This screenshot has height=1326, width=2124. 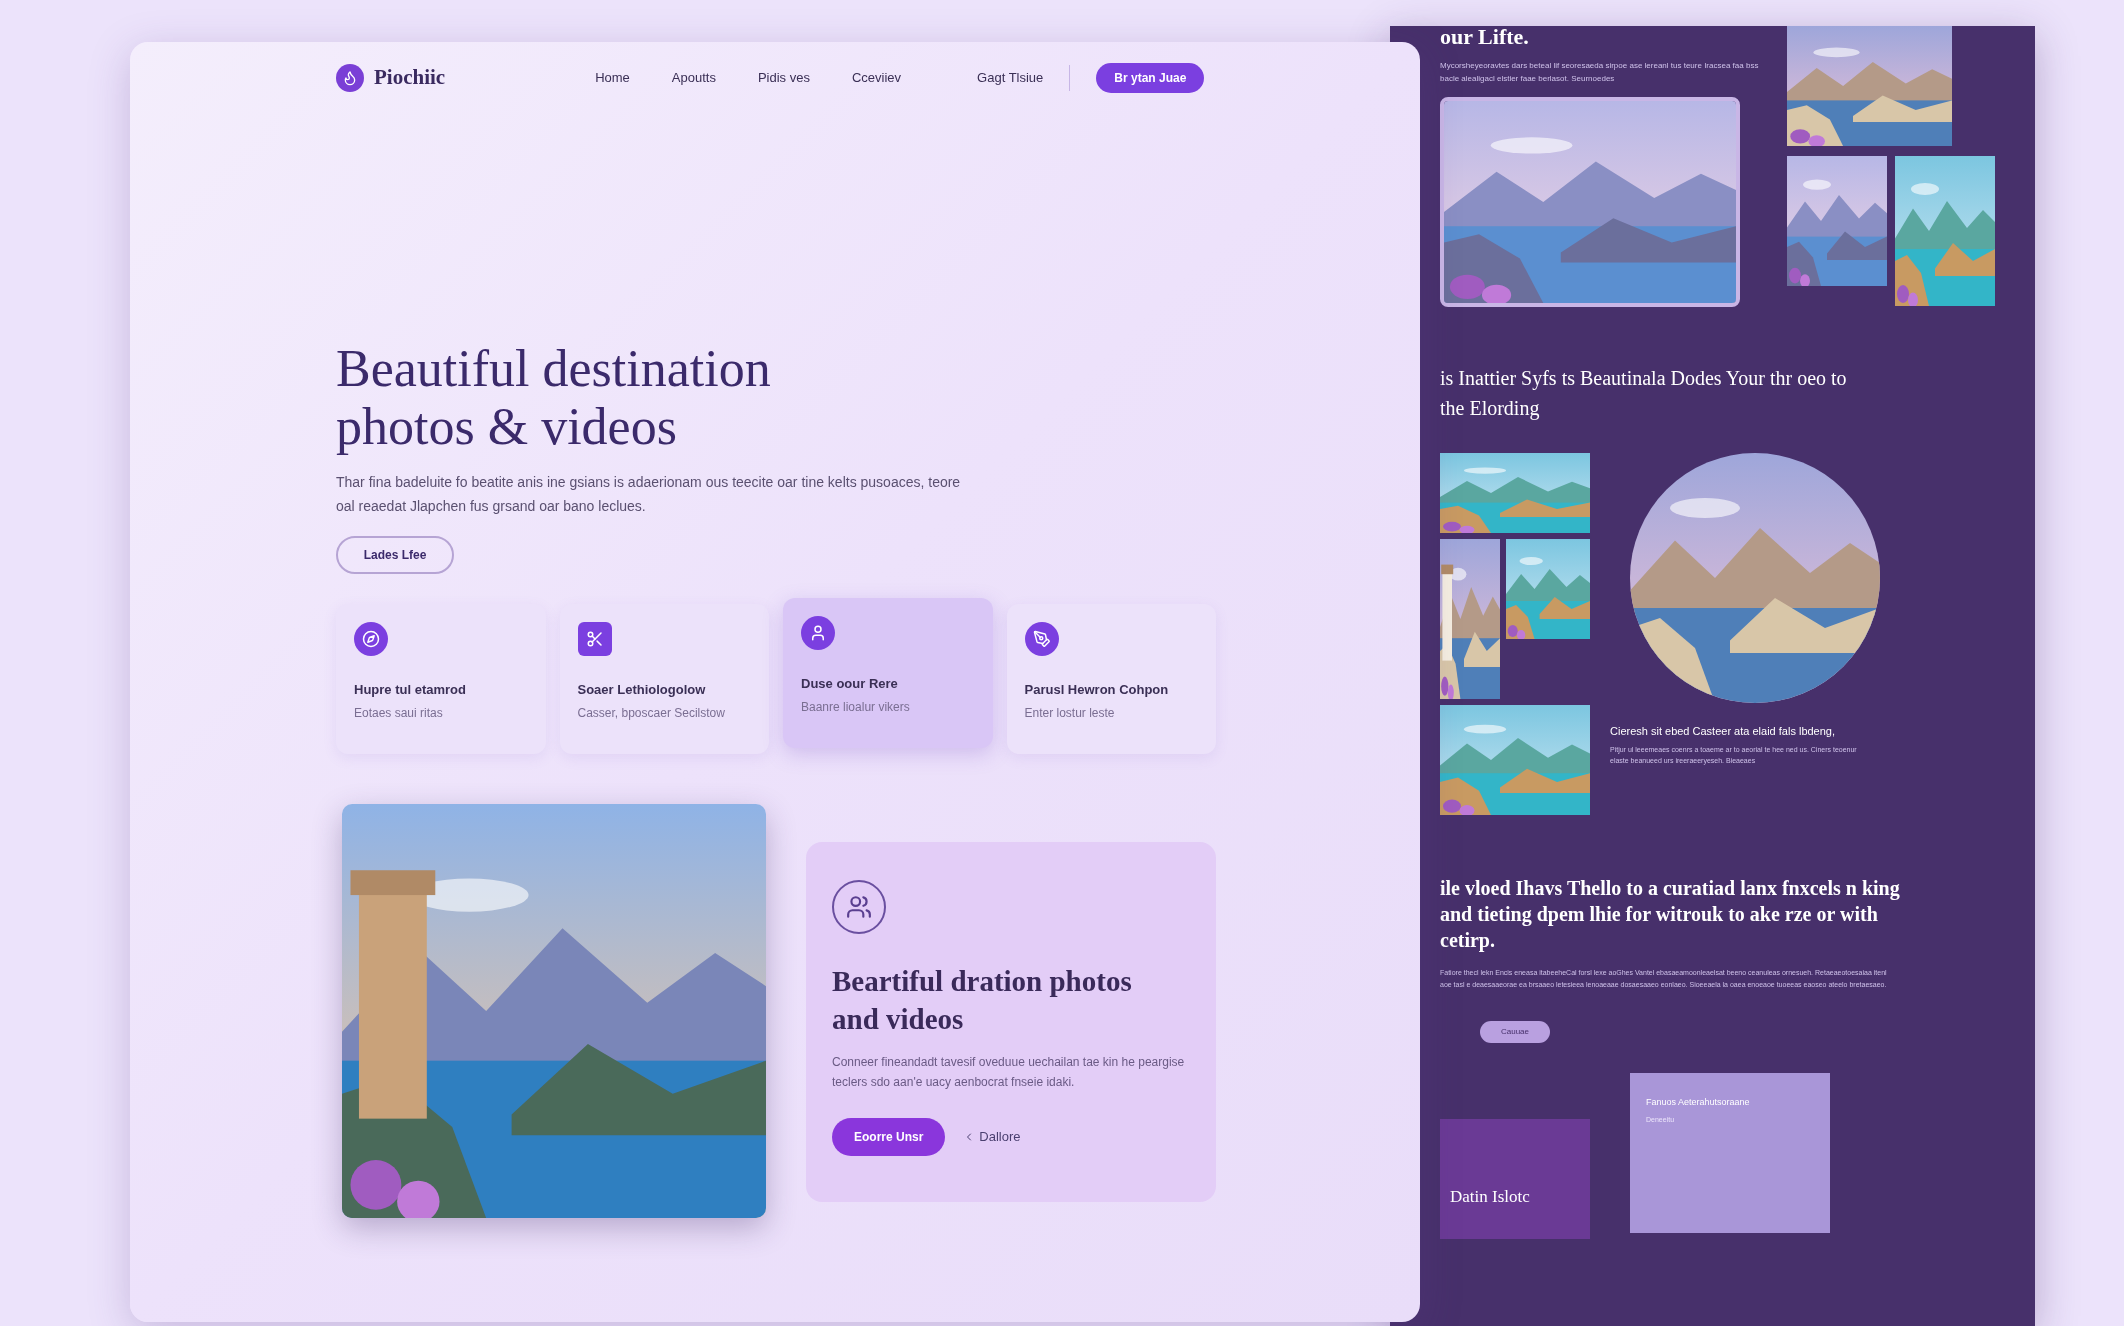 What do you see at coordinates (441, 679) in the screenshot?
I see `feature-card: Hupre tul etamrod Eotaes saui ritas` at bounding box center [441, 679].